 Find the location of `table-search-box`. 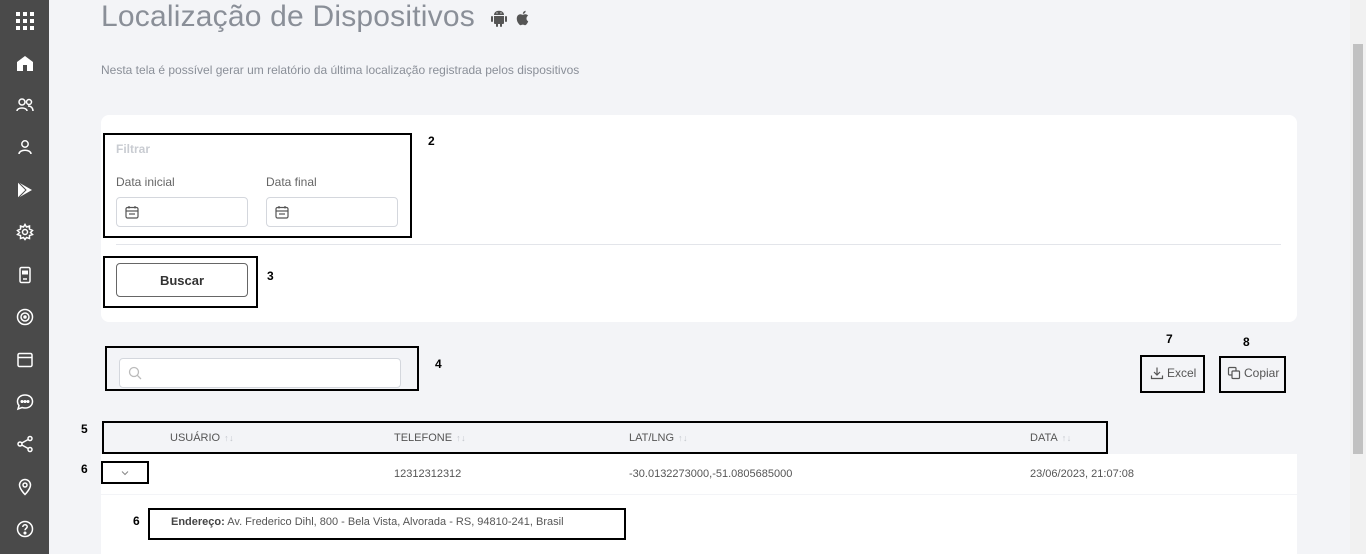

table-search-box is located at coordinates (260, 373).